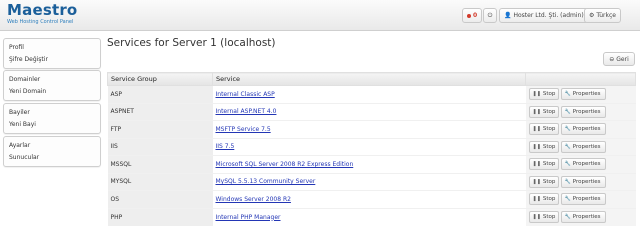 This screenshot has width=640, height=241. I want to click on language-button: ⚙ Türkçe, so click(602, 15).